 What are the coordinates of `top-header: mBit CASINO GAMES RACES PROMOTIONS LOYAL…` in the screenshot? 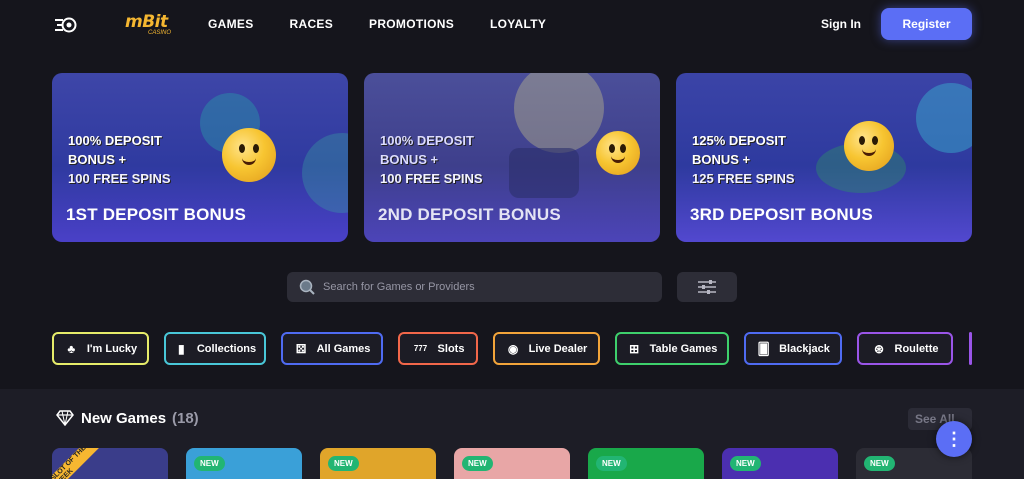 It's located at (512, 24).